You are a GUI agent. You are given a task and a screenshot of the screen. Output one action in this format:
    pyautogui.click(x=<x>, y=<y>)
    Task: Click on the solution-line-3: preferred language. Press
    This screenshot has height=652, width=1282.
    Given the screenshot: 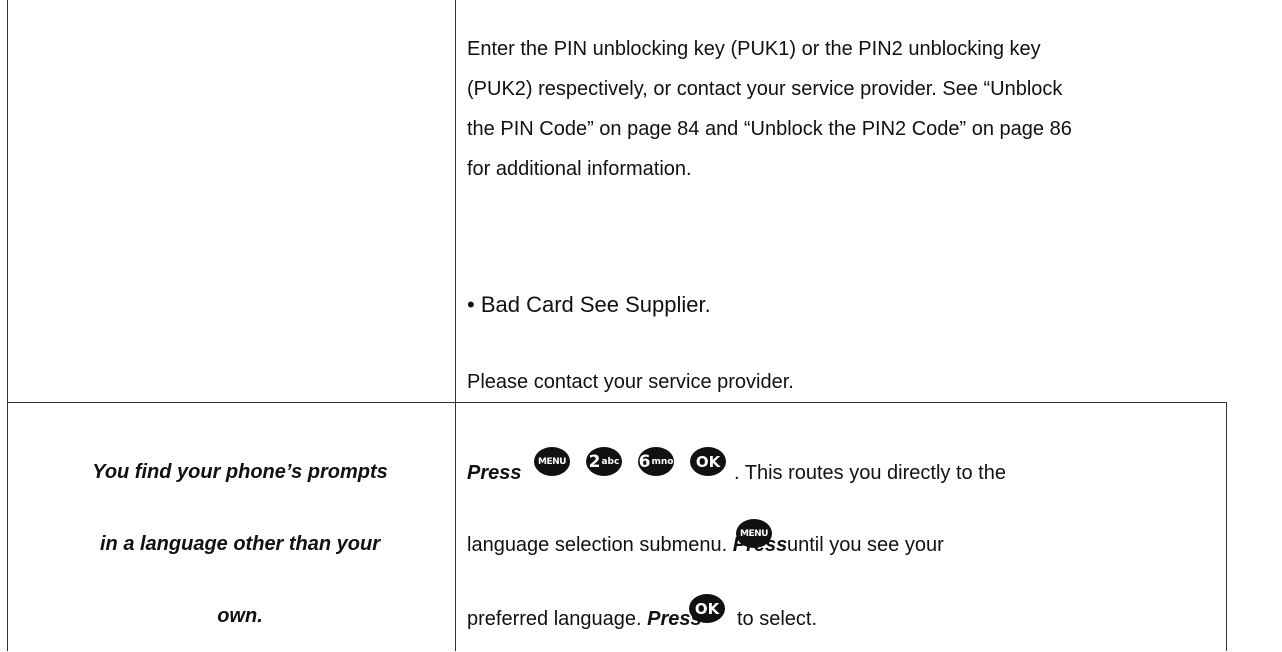 What is the action you would take?
    pyautogui.click(x=584, y=619)
    